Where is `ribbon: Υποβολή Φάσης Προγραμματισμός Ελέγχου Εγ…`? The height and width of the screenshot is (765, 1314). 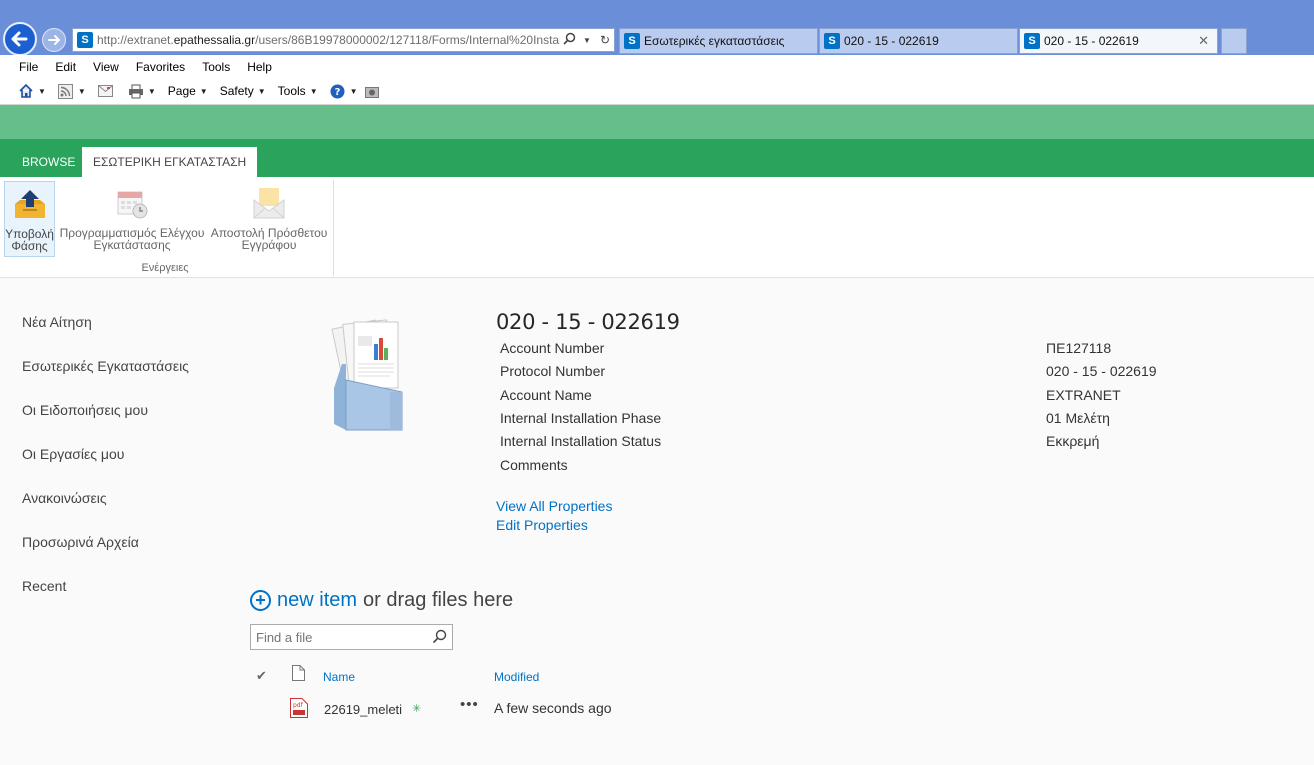
ribbon: Υποβολή Φάσης Προγραμματισμός Ελέγχου Εγ… is located at coordinates (657, 227).